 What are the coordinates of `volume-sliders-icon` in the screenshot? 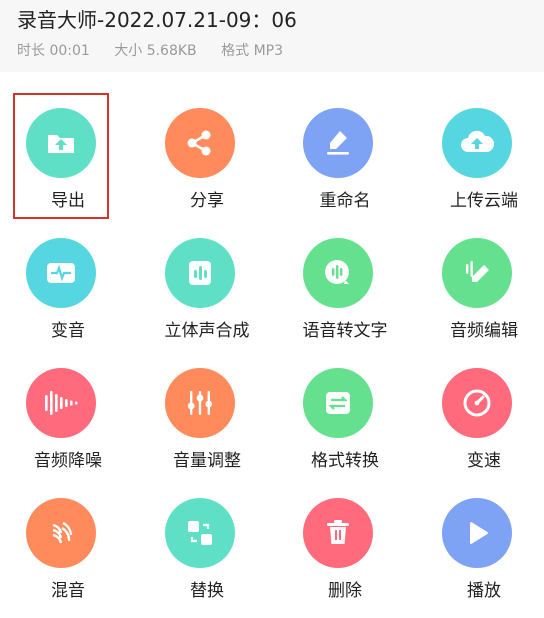 It's located at (200, 403).